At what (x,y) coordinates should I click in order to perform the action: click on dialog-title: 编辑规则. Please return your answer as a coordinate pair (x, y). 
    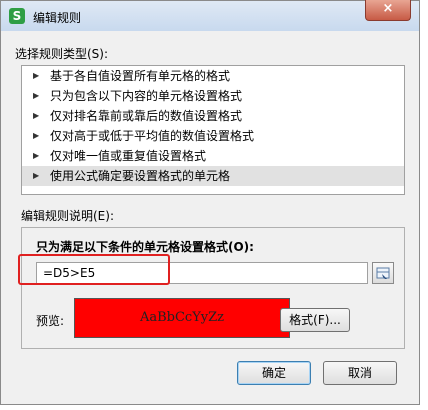
    Looking at the image, I should click on (57, 18).